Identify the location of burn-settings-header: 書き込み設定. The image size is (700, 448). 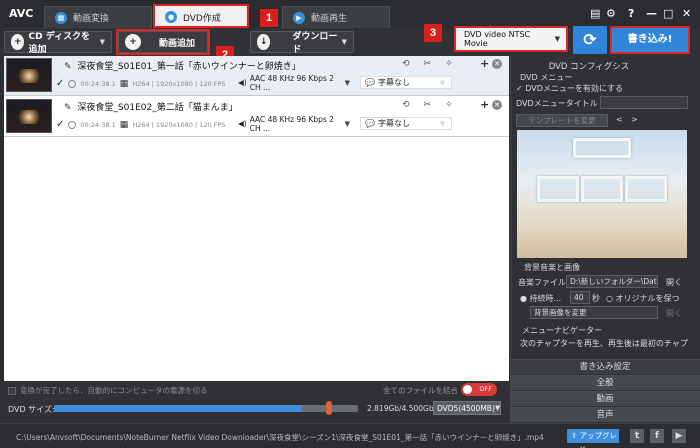
(605, 366).